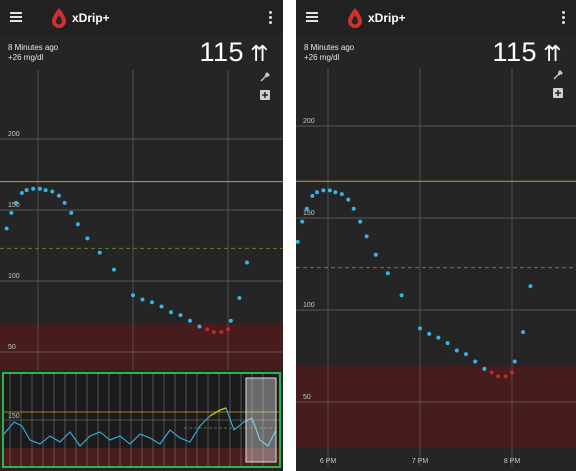  Describe the element at coordinates (328, 461) in the screenshot. I see `x-tick-label: 6 PM` at that location.